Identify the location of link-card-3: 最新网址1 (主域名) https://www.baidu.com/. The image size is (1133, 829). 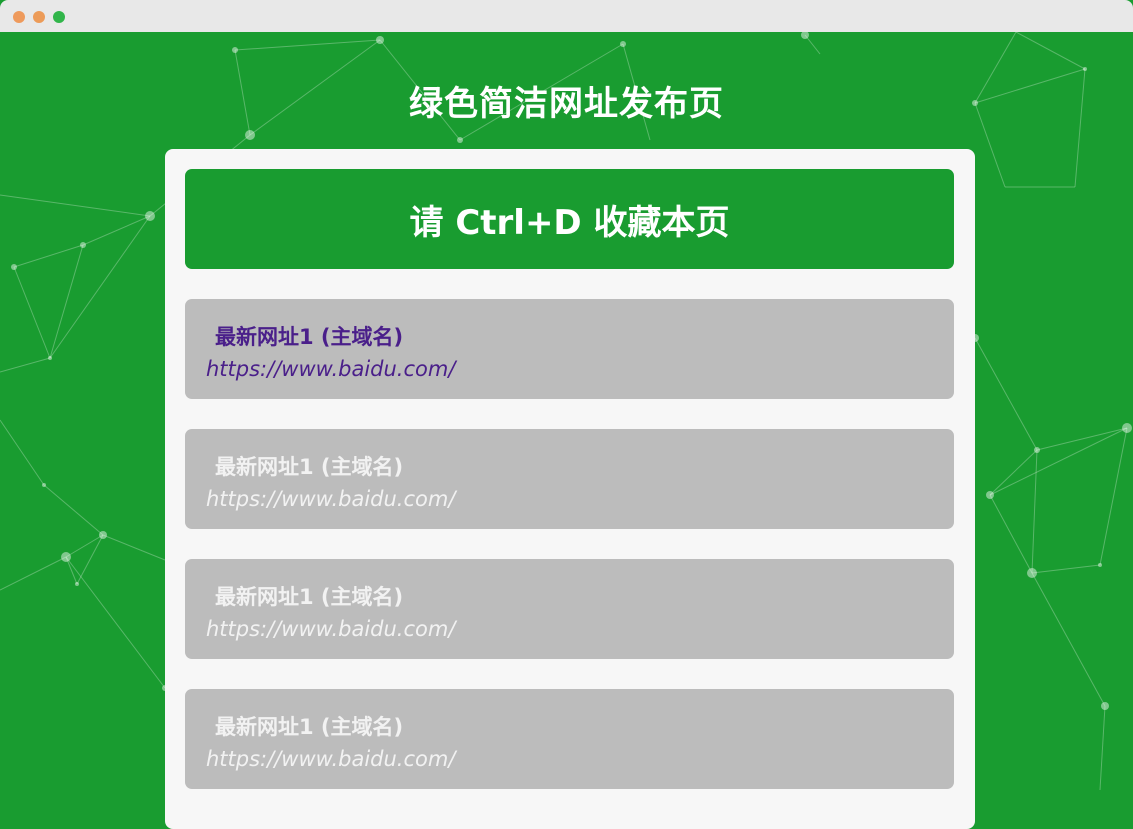
(569, 609).